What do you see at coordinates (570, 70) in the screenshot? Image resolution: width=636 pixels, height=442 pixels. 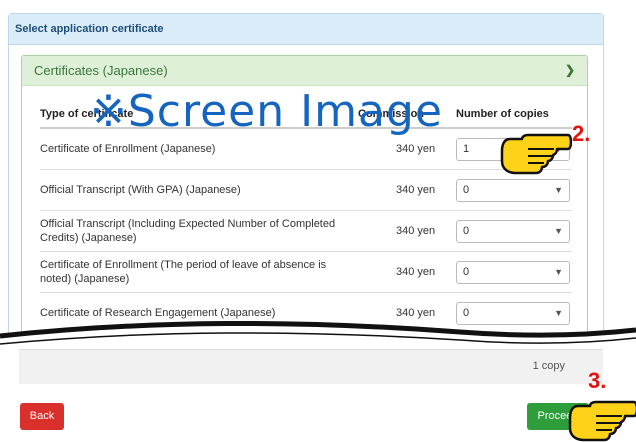 I see `chevron-down-icon: ❯` at bounding box center [570, 70].